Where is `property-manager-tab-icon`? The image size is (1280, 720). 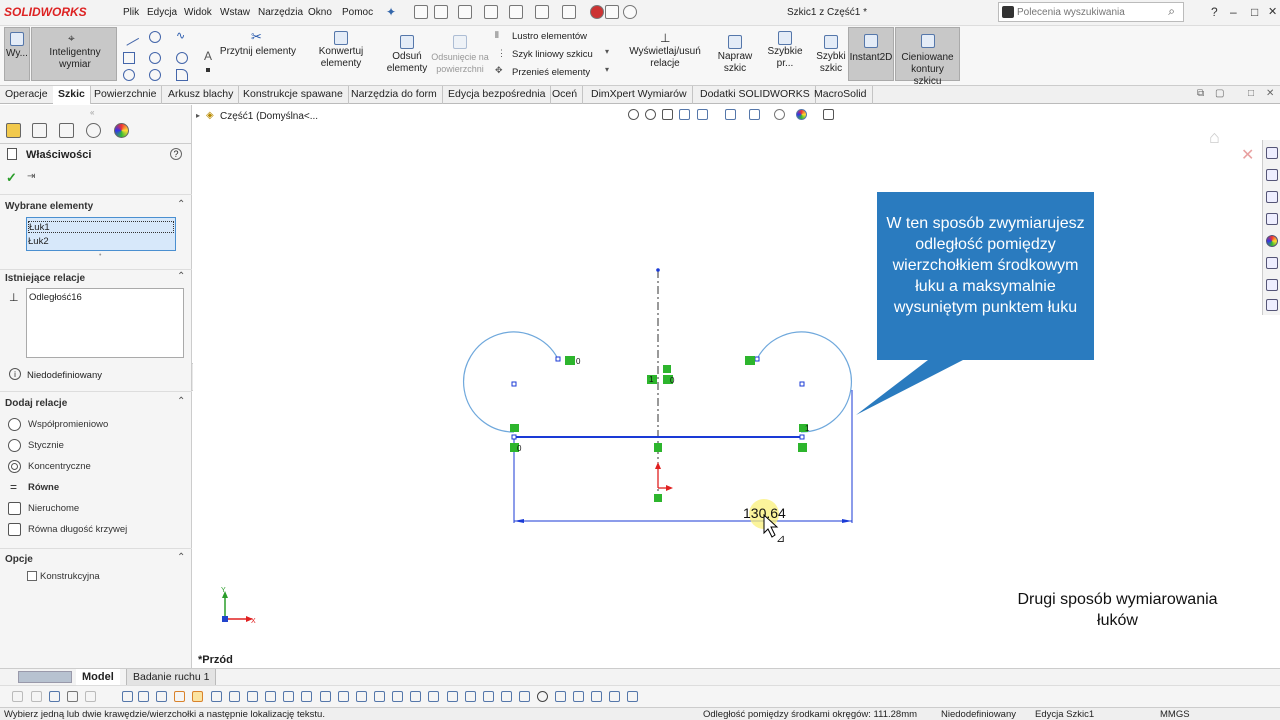 property-manager-tab-icon is located at coordinates (39, 130).